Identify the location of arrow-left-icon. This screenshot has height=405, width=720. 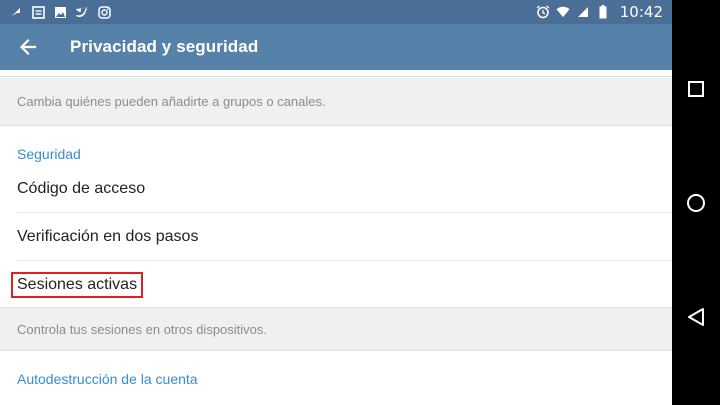
(28, 47).